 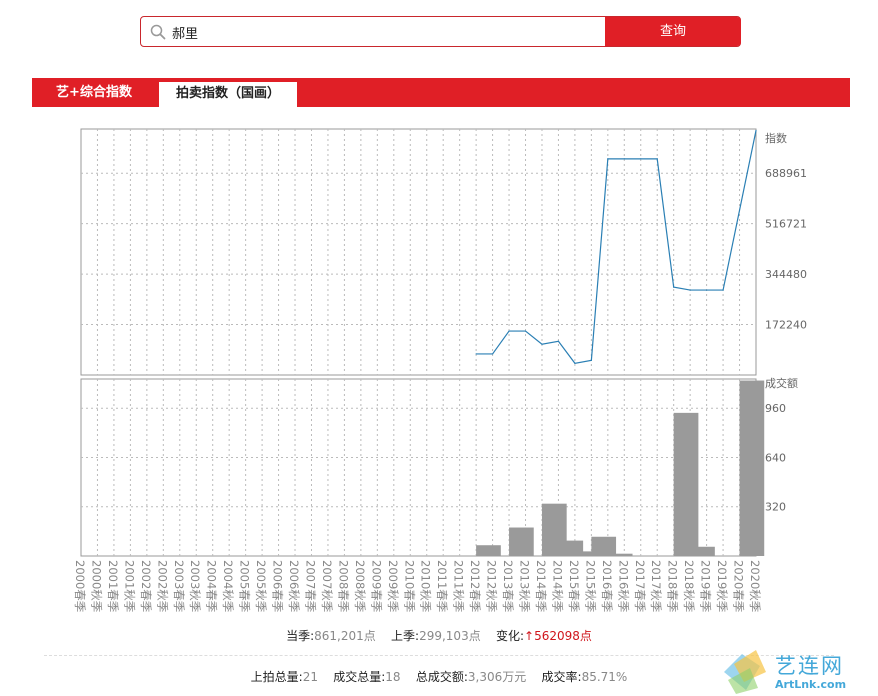 What do you see at coordinates (623, 586) in the screenshot?
I see `x-tick-label: 2016秋季` at bounding box center [623, 586].